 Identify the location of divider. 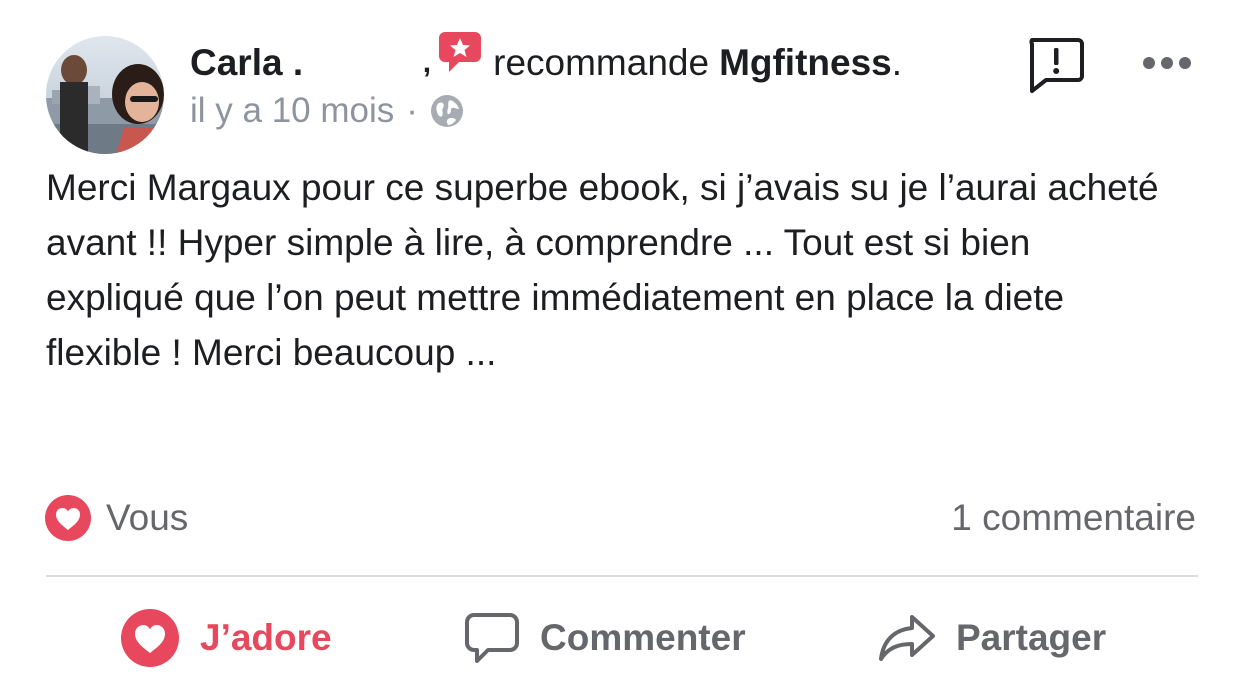
(622, 576).